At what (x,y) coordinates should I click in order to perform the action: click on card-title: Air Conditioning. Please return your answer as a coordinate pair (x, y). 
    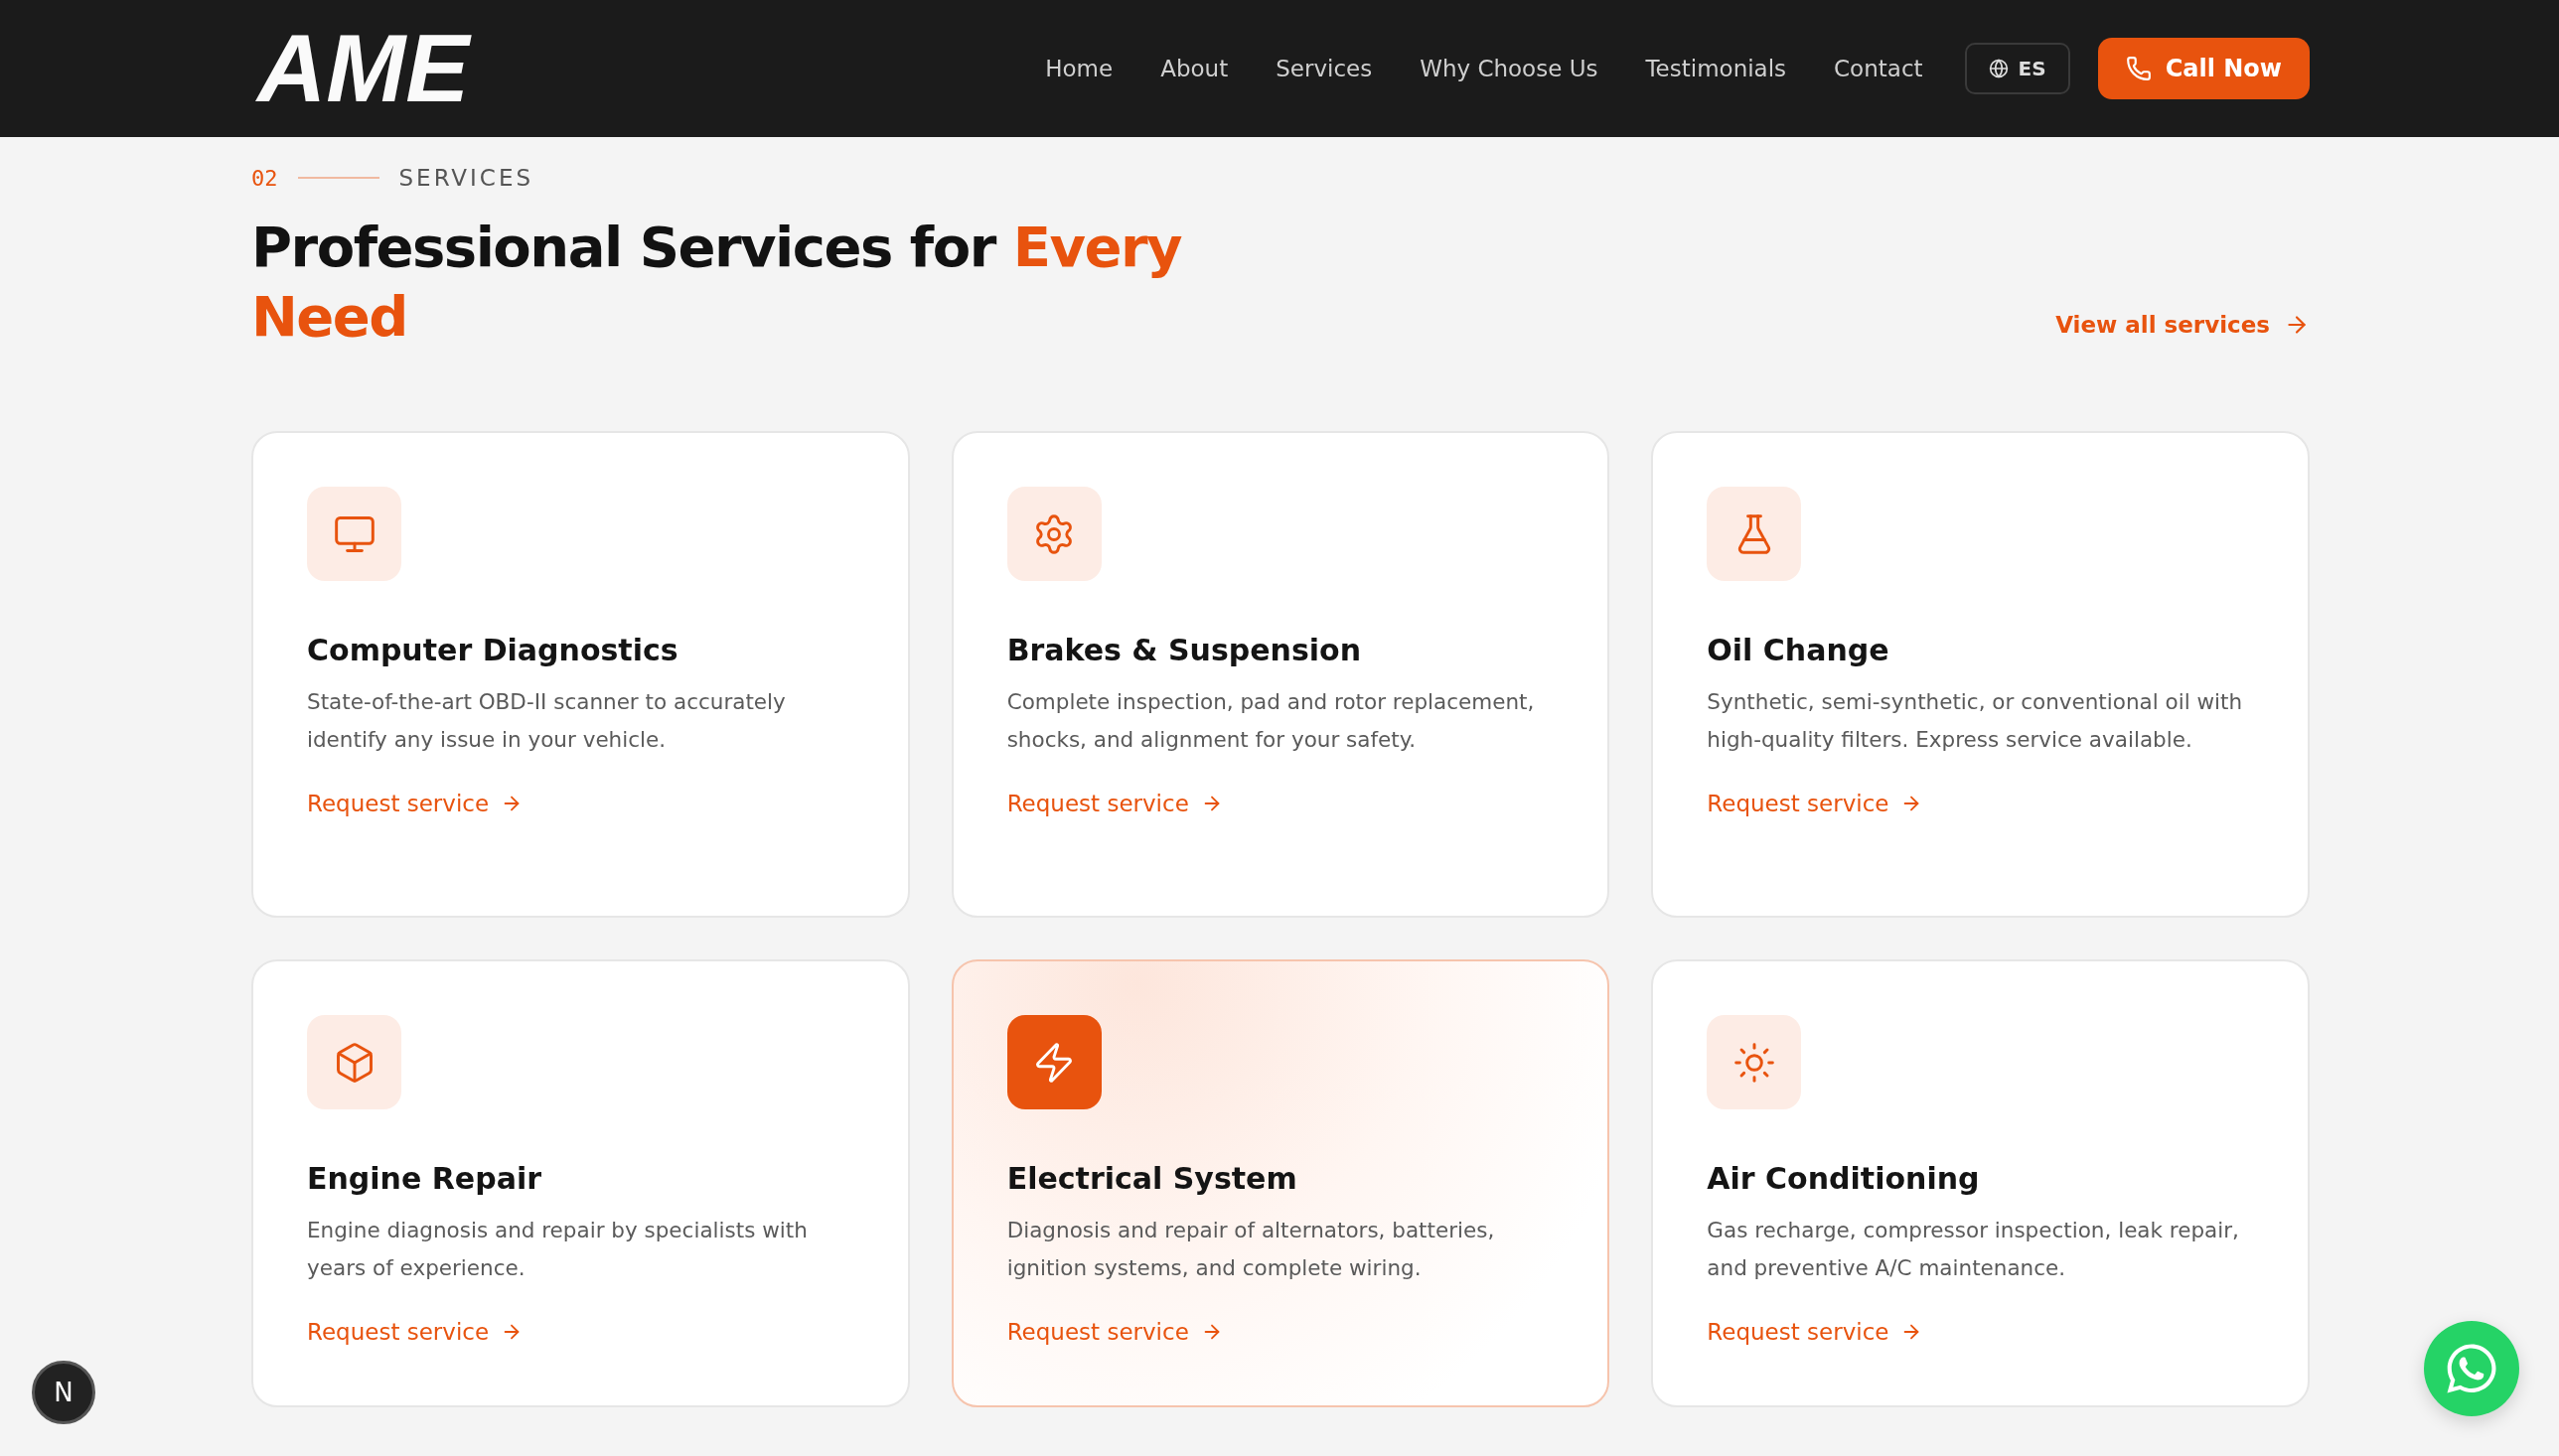
    Looking at the image, I should click on (1843, 1178).